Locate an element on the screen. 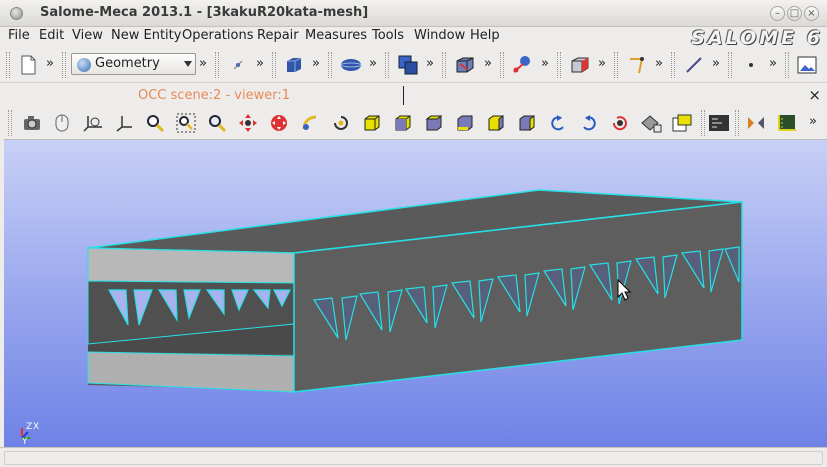 The height and width of the screenshot is (467, 827). new-document-icon is located at coordinates (28, 65).